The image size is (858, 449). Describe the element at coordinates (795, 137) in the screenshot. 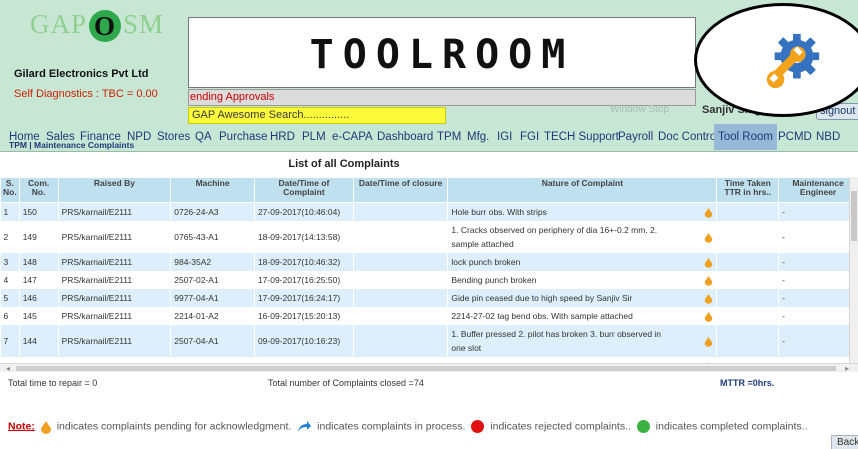

I see `nav-pcmd: PCMD` at that location.